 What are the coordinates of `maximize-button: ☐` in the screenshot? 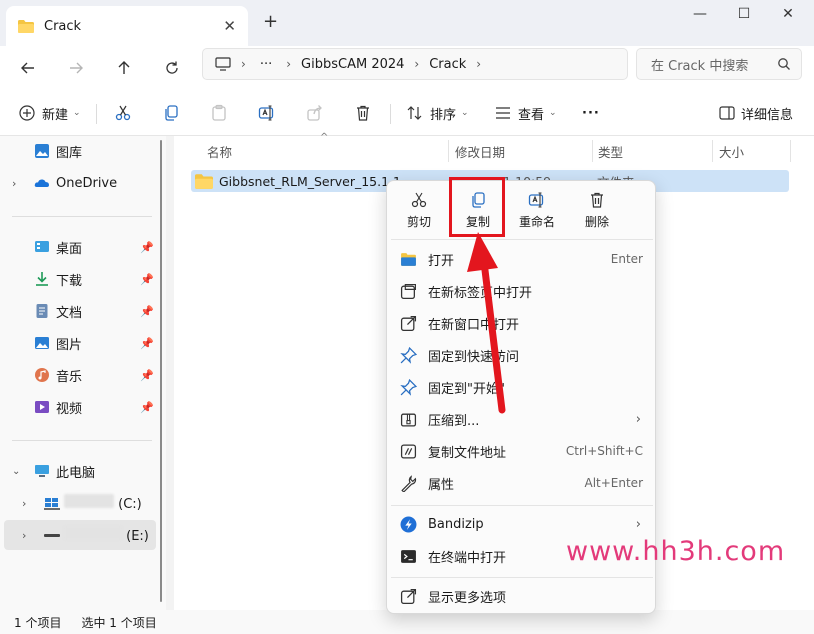 It's located at (744, 17).